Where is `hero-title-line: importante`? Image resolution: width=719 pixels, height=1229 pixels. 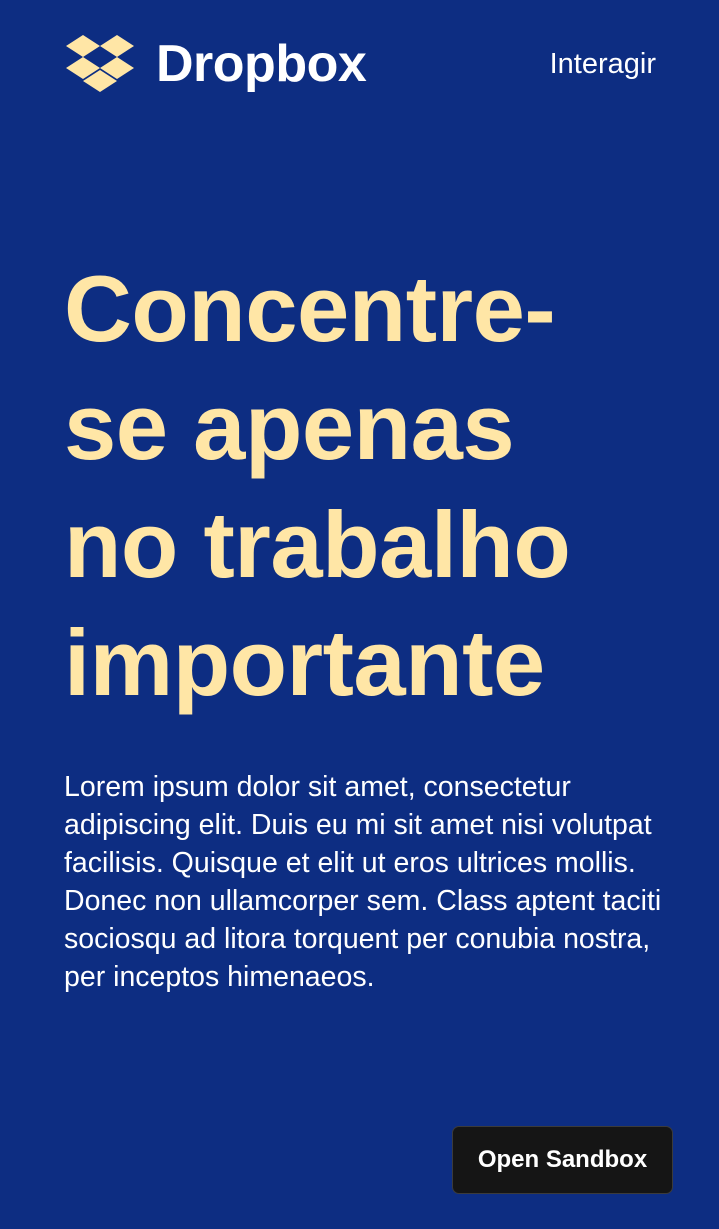 hero-title-line: importante is located at coordinates (304, 662).